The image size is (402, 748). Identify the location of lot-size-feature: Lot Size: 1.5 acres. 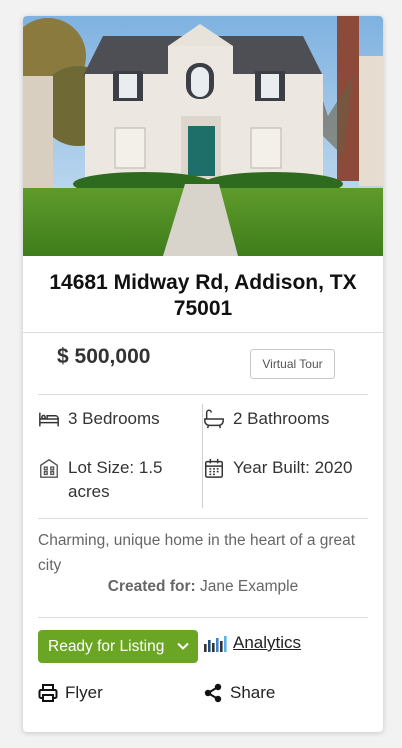
(113, 480).